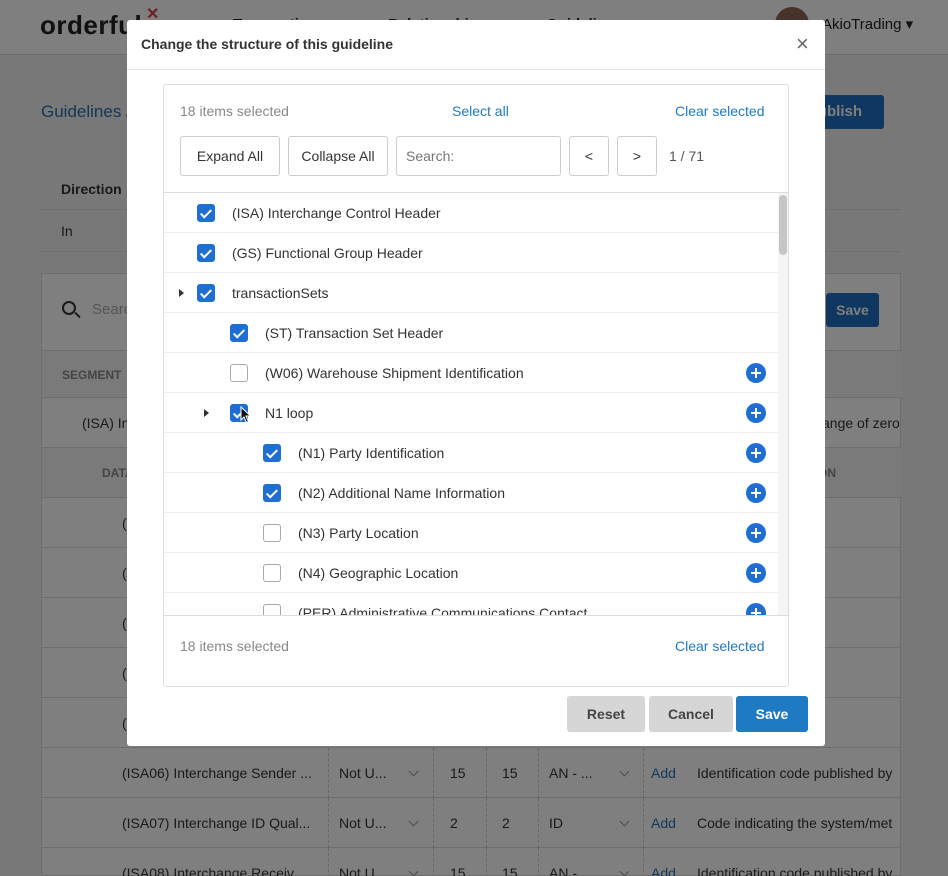 Image resolution: width=948 pixels, height=876 pixels. Describe the element at coordinates (691, 714) in the screenshot. I see `cancel-button: Cancel` at that location.